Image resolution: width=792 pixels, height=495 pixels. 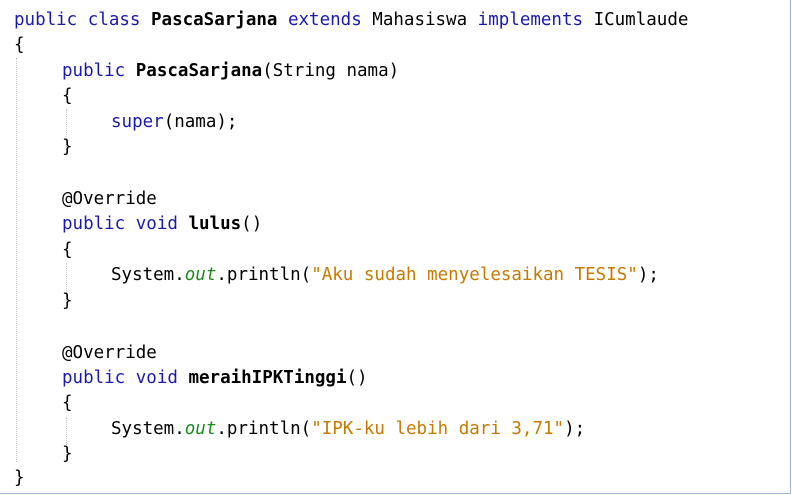 I want to click on constructor-open-brace: {, so click(x=67, y=96).